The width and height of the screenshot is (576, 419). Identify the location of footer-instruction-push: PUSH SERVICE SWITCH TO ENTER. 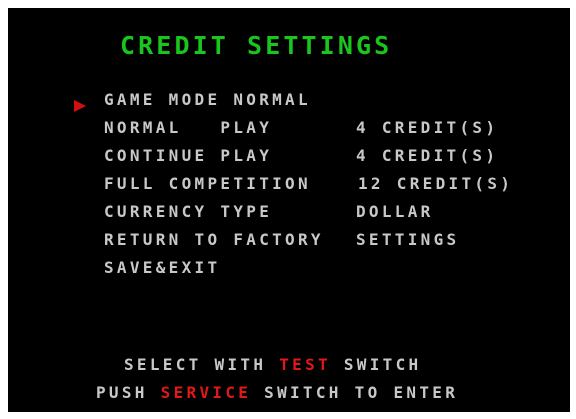
(277, 393).